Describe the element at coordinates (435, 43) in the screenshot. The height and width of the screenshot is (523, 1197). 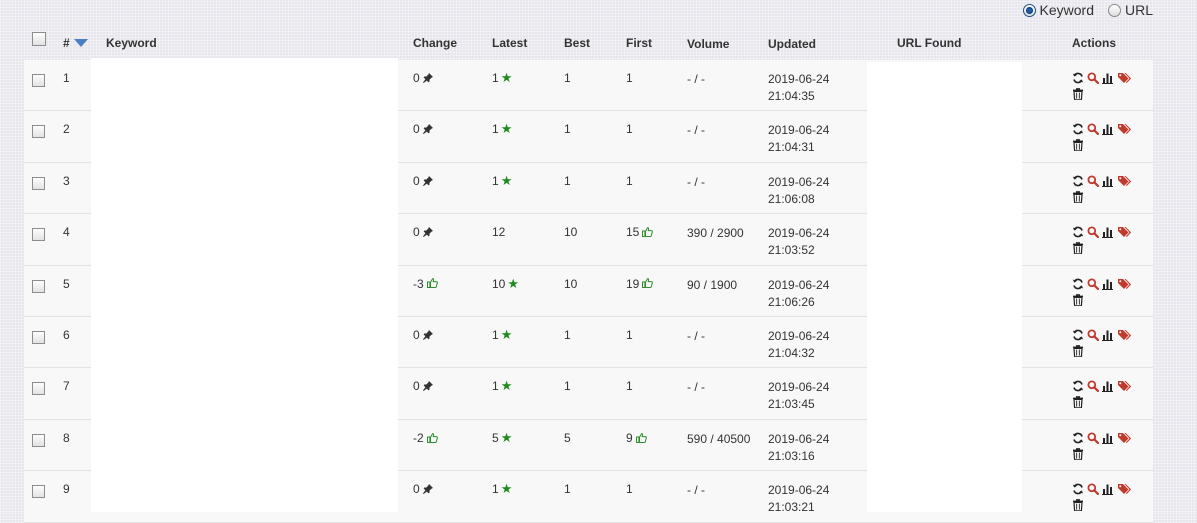
I see `header-change: Change` at that location.